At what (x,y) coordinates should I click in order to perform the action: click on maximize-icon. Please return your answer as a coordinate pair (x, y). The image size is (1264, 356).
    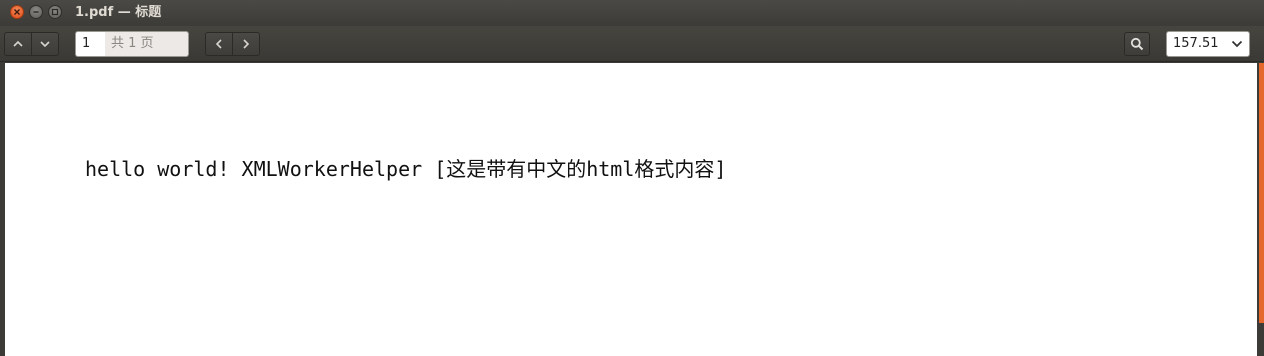
    Looking at the image, I should click on (55, 12).